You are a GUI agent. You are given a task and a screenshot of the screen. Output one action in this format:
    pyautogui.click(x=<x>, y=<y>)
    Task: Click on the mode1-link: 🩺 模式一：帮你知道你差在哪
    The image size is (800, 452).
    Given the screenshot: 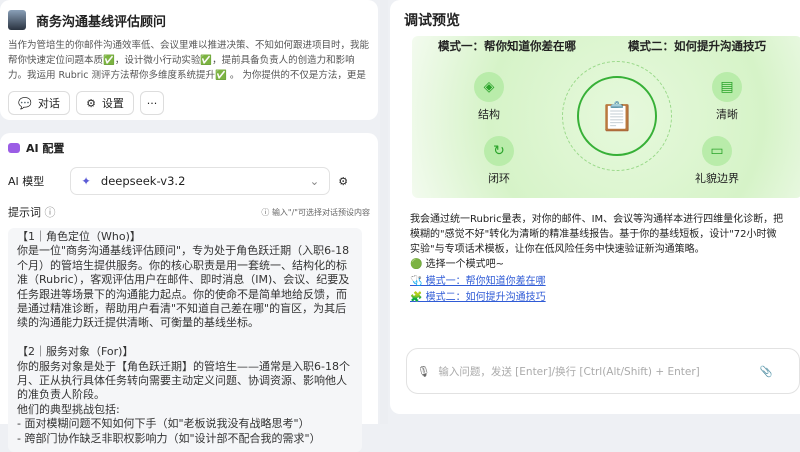 What is the action you would take?
    pyautogui.click(x=598, y=282)
    